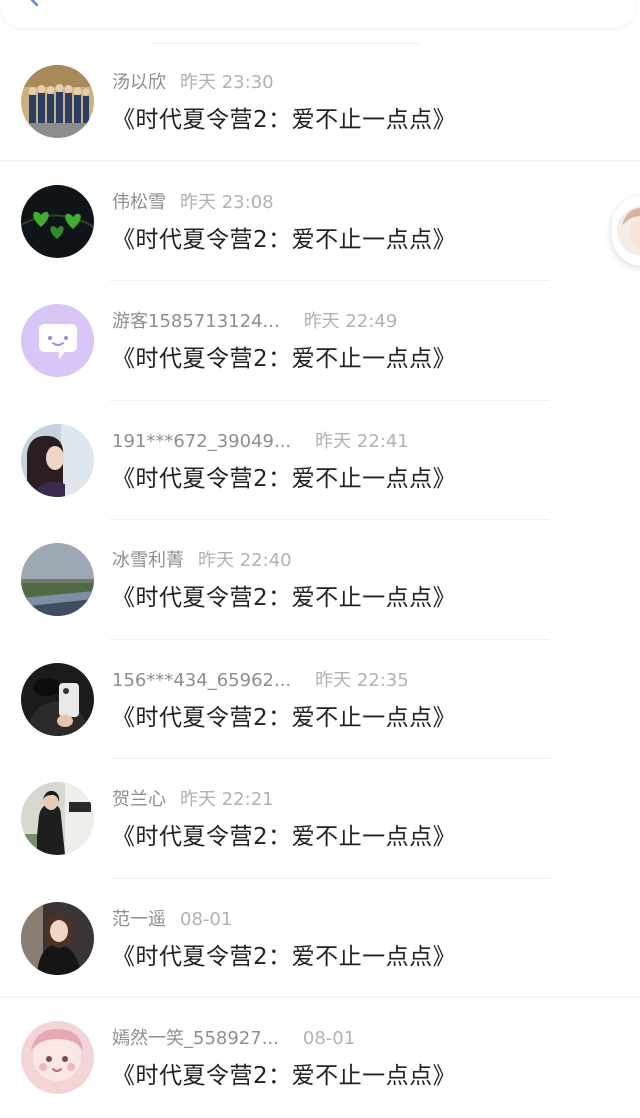  I want to click on sender-line: 嫣然一笑_558927... 08-01, so click(233, 1039).